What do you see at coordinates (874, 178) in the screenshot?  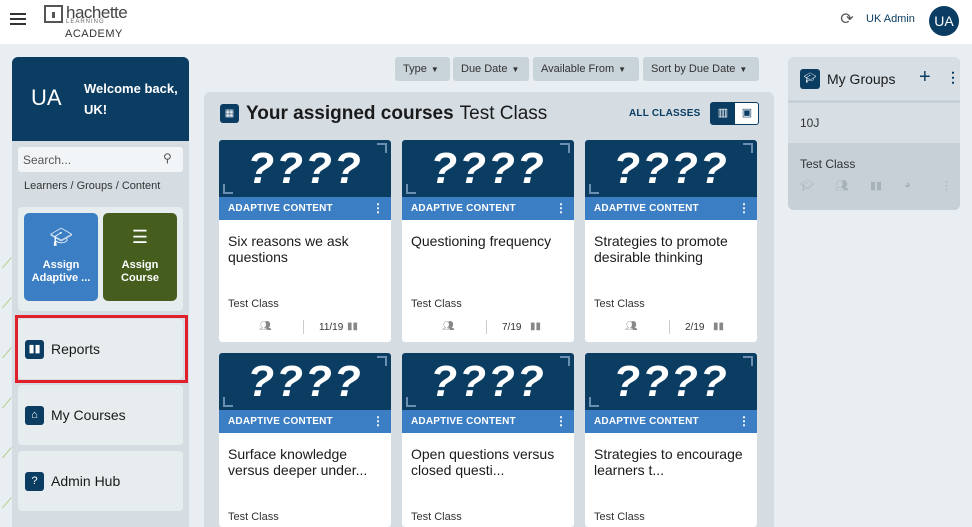 I see `group-item-selected: Test Class 🎓︎ 👥︎ ▮▮ ◕ ⋮` at bounding box center [874, 178].